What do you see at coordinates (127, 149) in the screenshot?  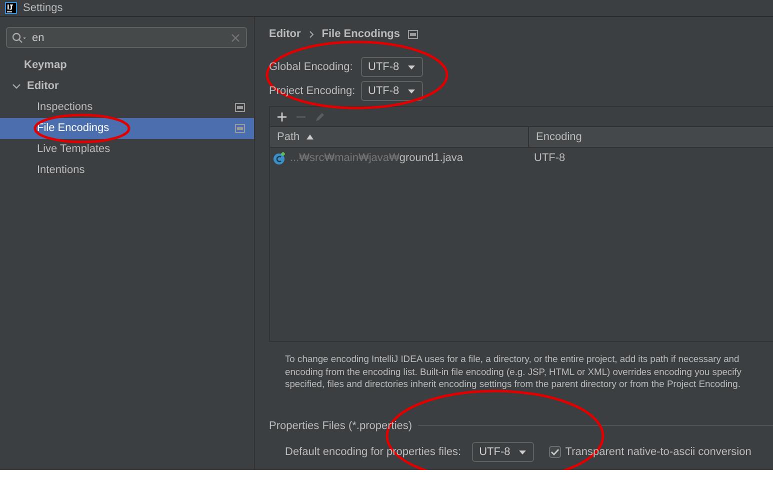 I see `sidebar-item: Live Templates` at bounding box center [127, 149].